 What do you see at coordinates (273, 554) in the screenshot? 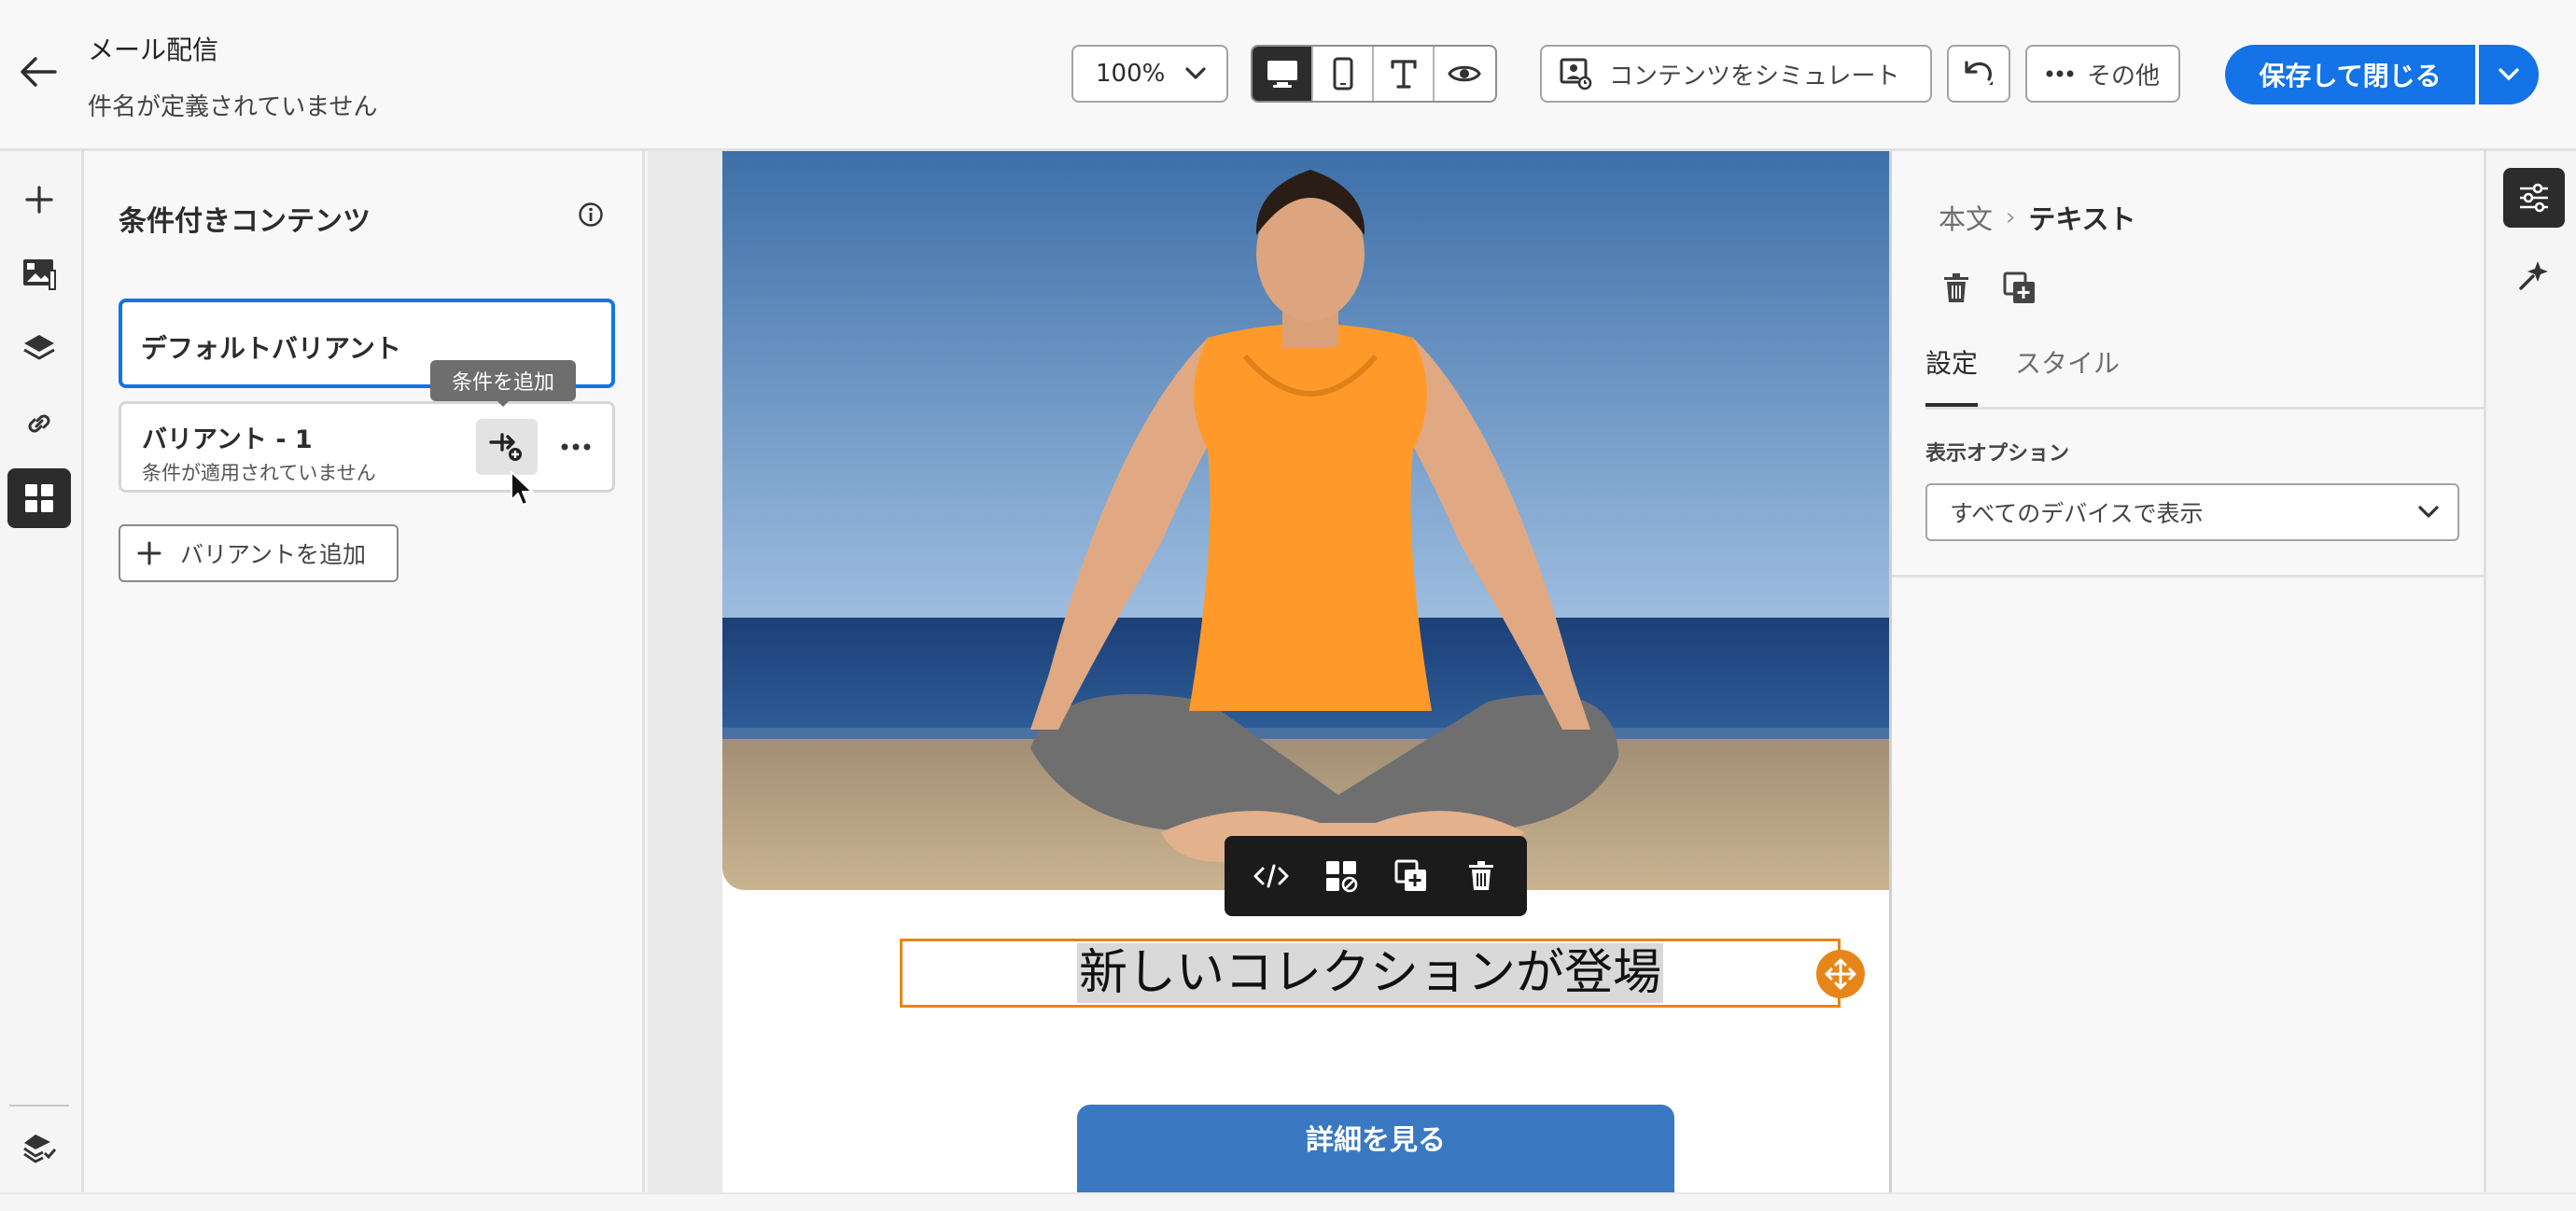
I see `add-variant-label: バリアントを追加` at bounding box center [273, 554].